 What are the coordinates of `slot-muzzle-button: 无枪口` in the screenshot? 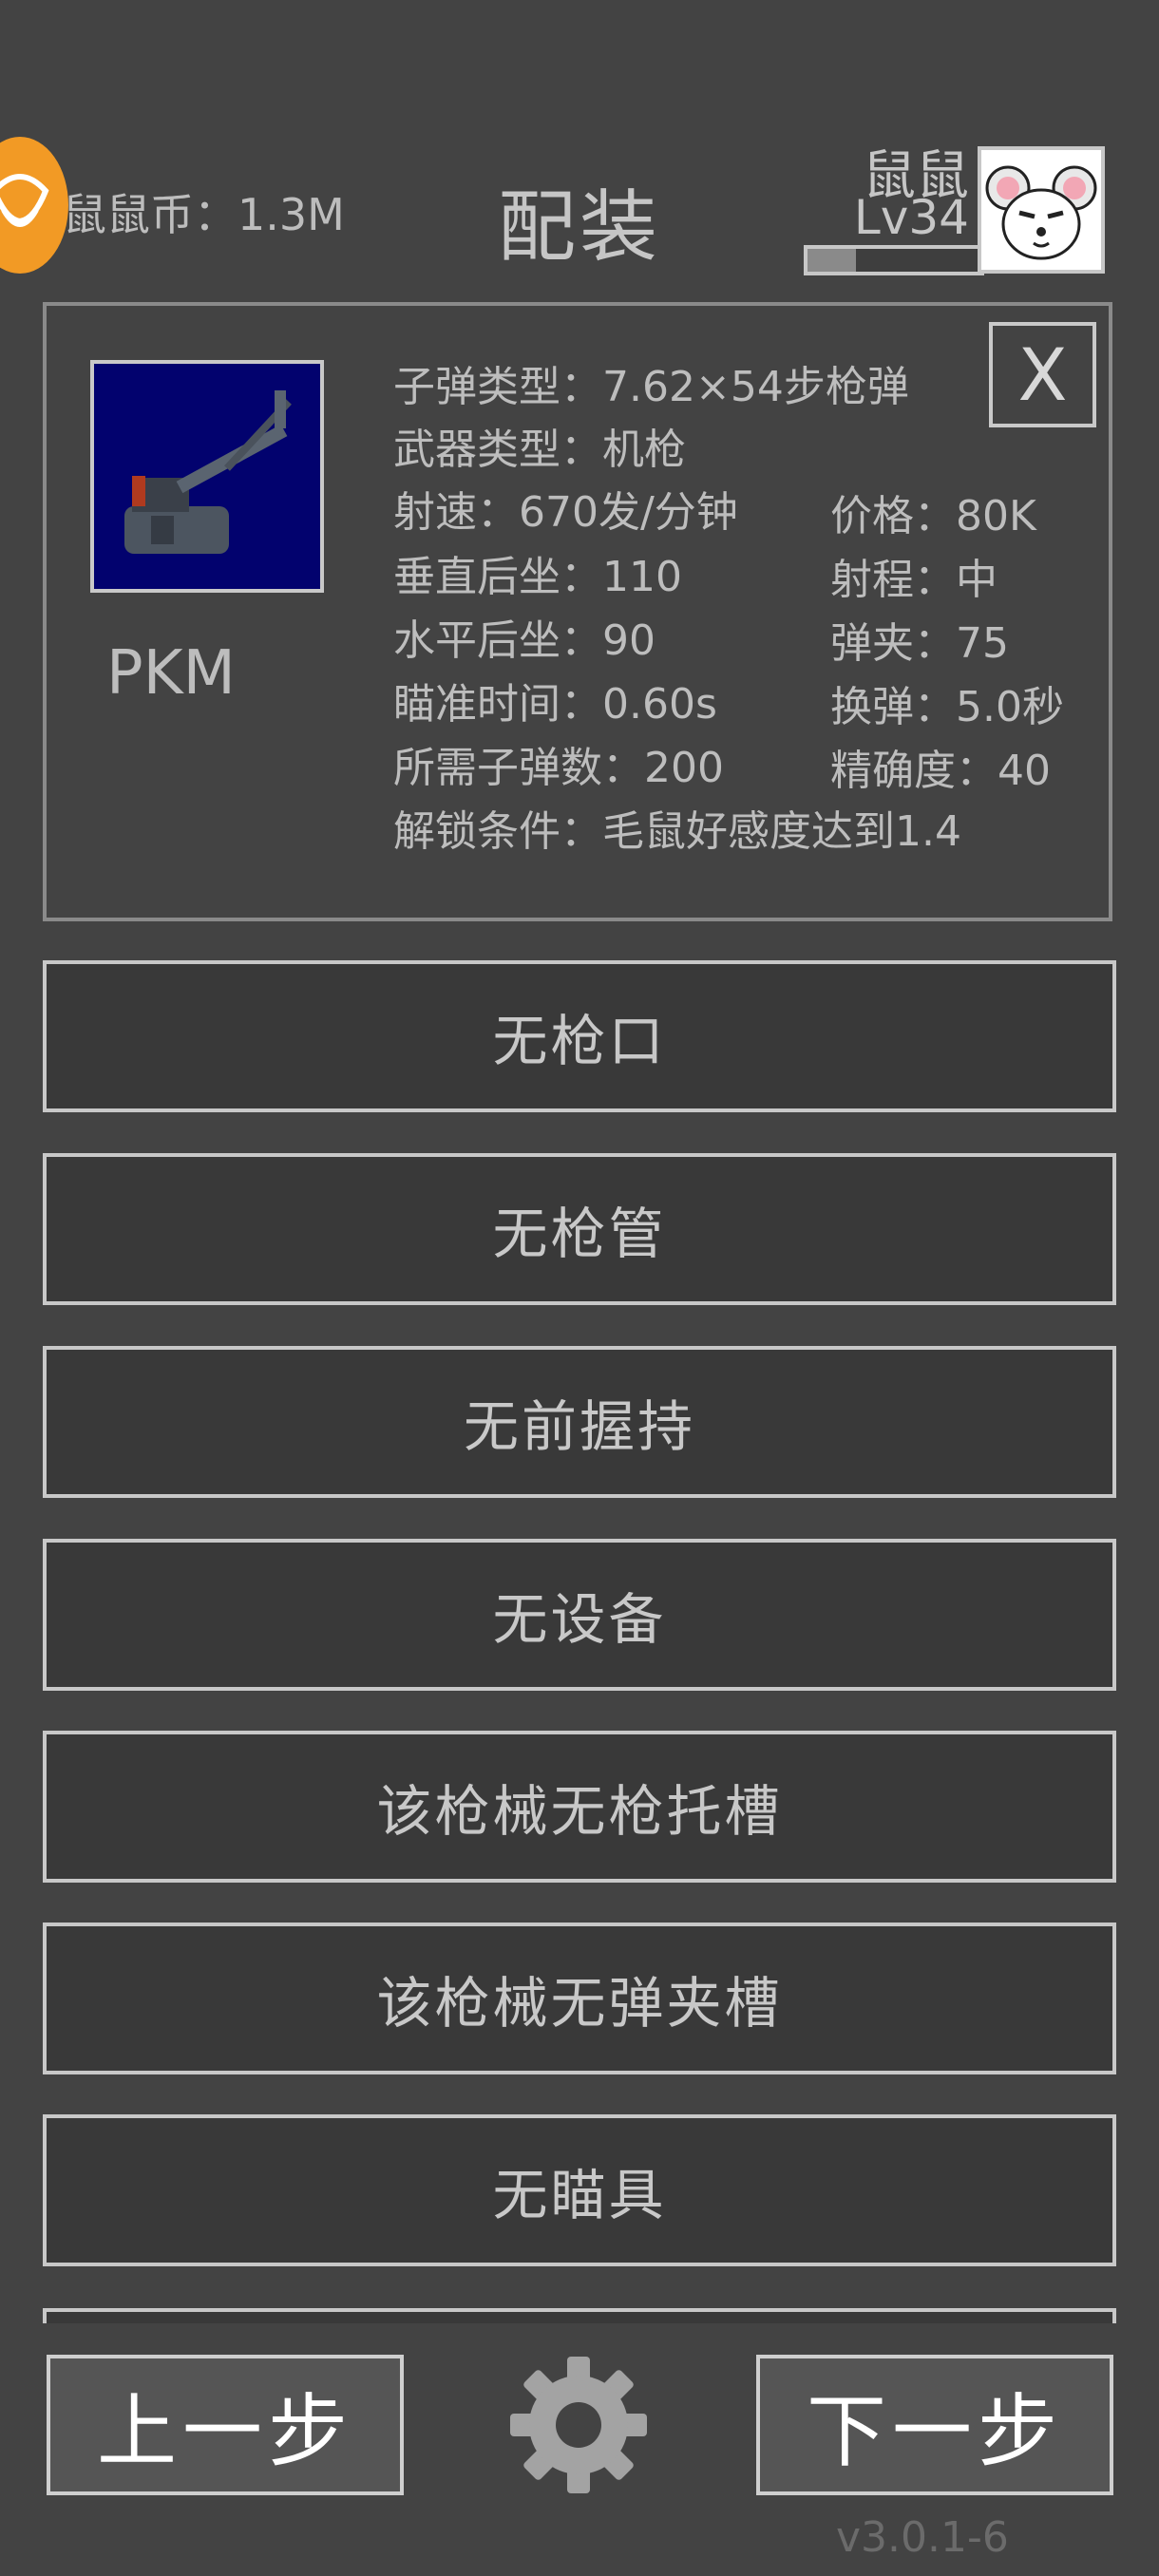 It's located at (579, 1036).